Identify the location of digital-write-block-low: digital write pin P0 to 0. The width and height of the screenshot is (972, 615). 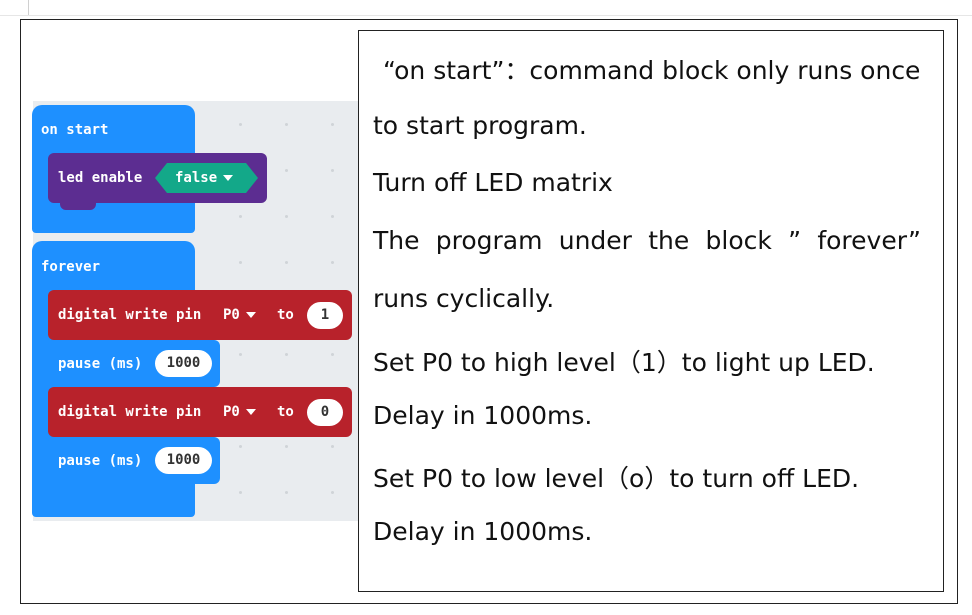
(200, 412).